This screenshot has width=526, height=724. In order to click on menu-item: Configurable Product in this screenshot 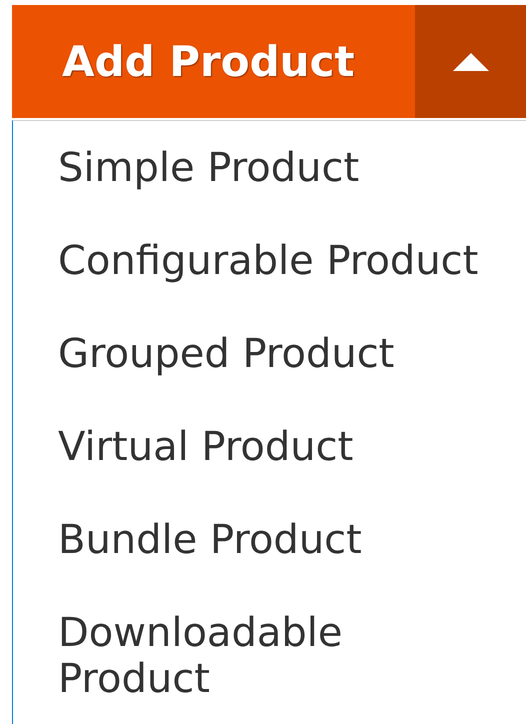, I will do `click(280, 261)`.